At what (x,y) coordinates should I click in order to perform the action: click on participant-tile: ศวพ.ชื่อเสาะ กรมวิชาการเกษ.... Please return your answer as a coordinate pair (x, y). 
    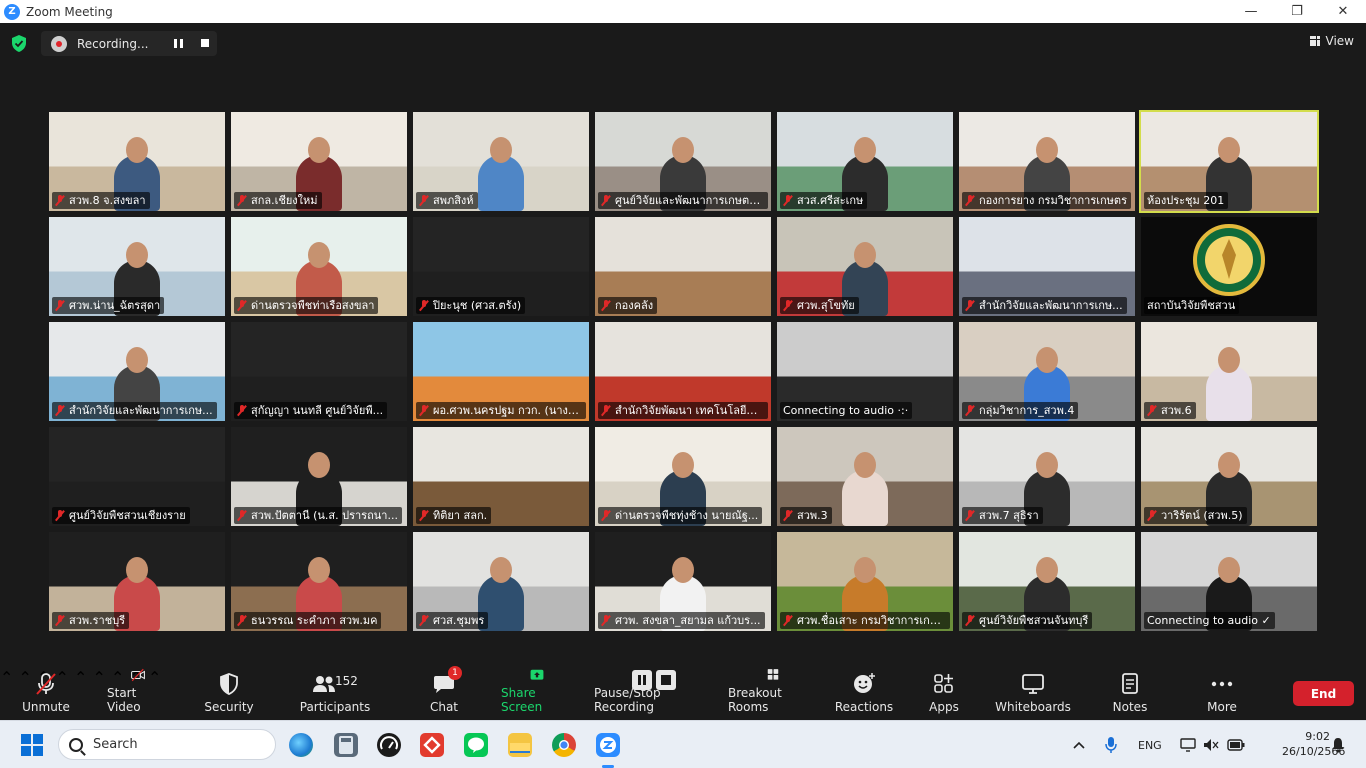
    Looking at the image, I should click on (865, 581).